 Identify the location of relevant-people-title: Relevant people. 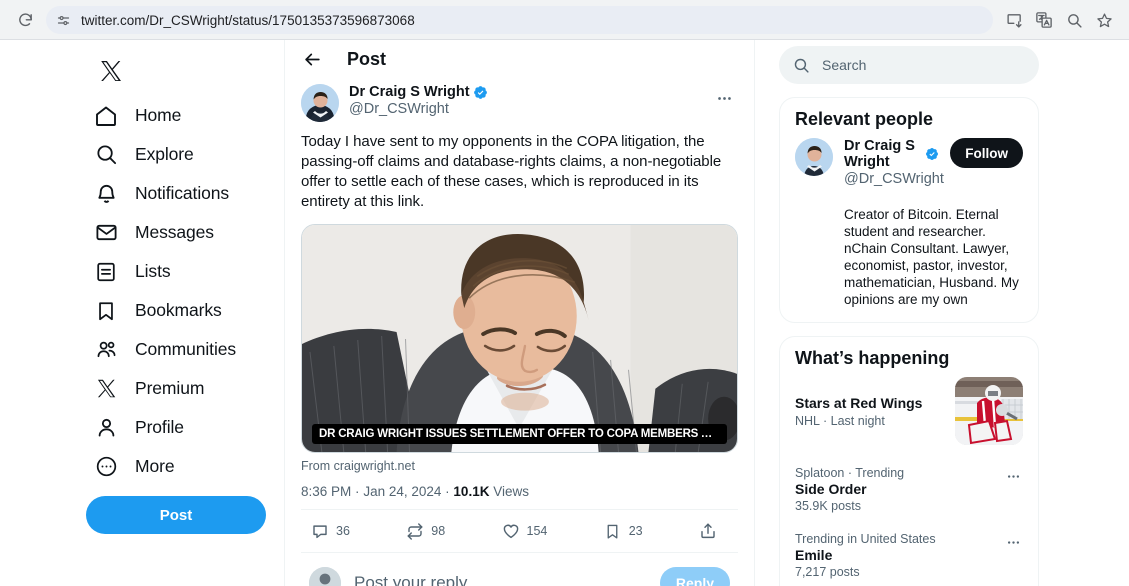
(864, 119).